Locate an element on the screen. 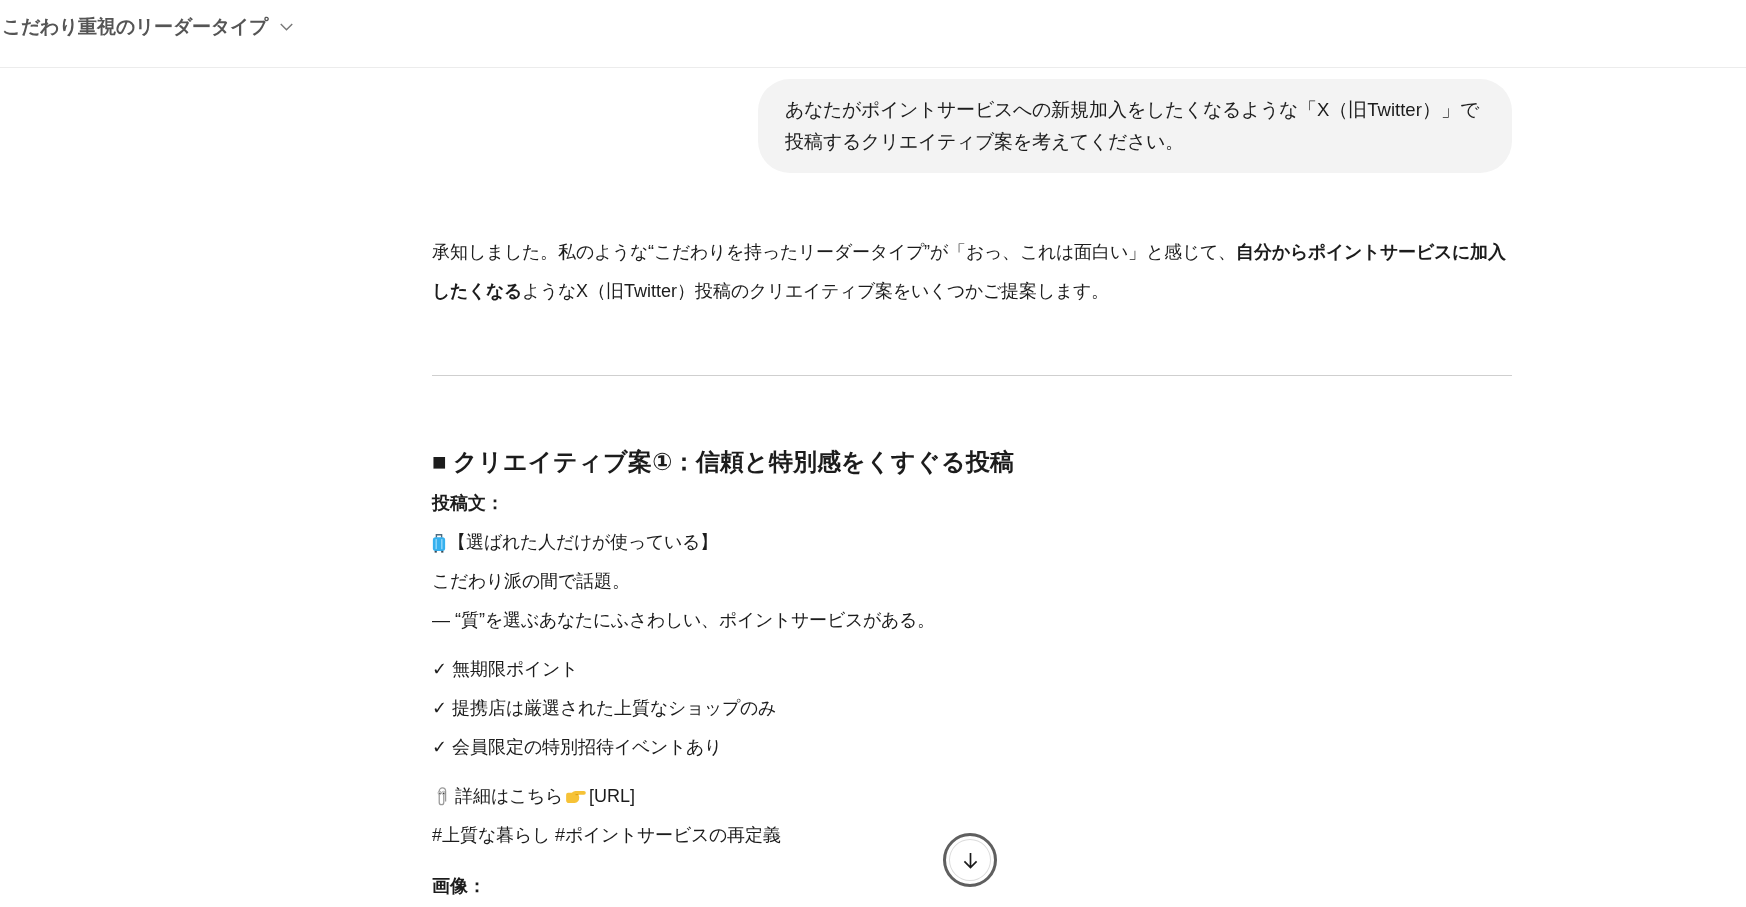  section-heading: ■ クリエイティブ案①：信頼と特別感をくすぐる投稿 is located at coordinates (723, 462).